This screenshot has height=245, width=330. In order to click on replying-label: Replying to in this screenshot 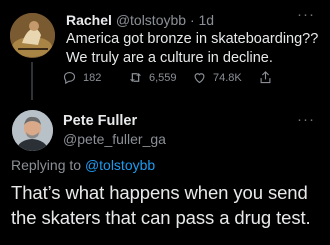, I will do `click(46, 165)`.